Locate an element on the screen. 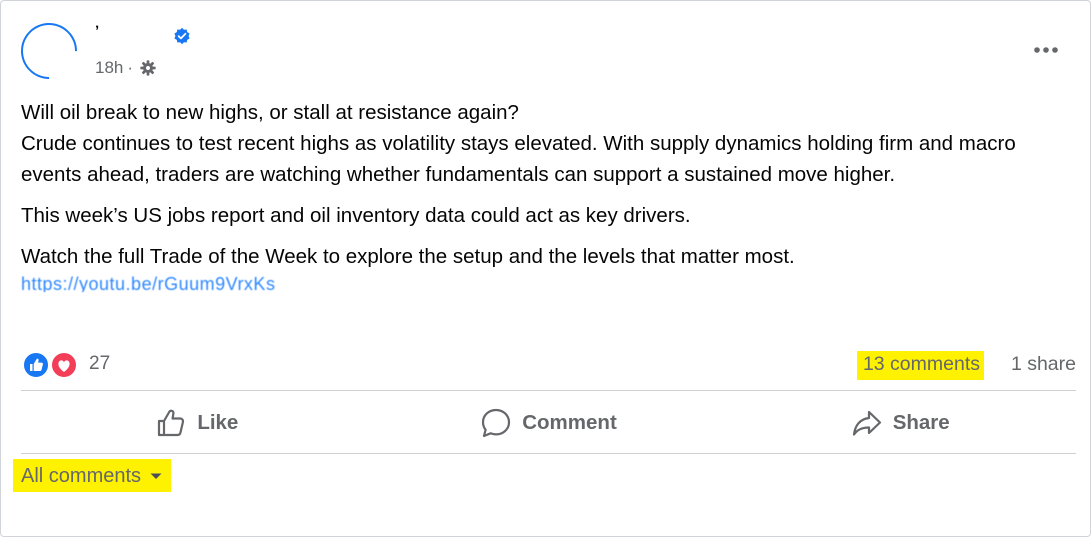  comment-bubble-icon is located at coordinates (496, 423).